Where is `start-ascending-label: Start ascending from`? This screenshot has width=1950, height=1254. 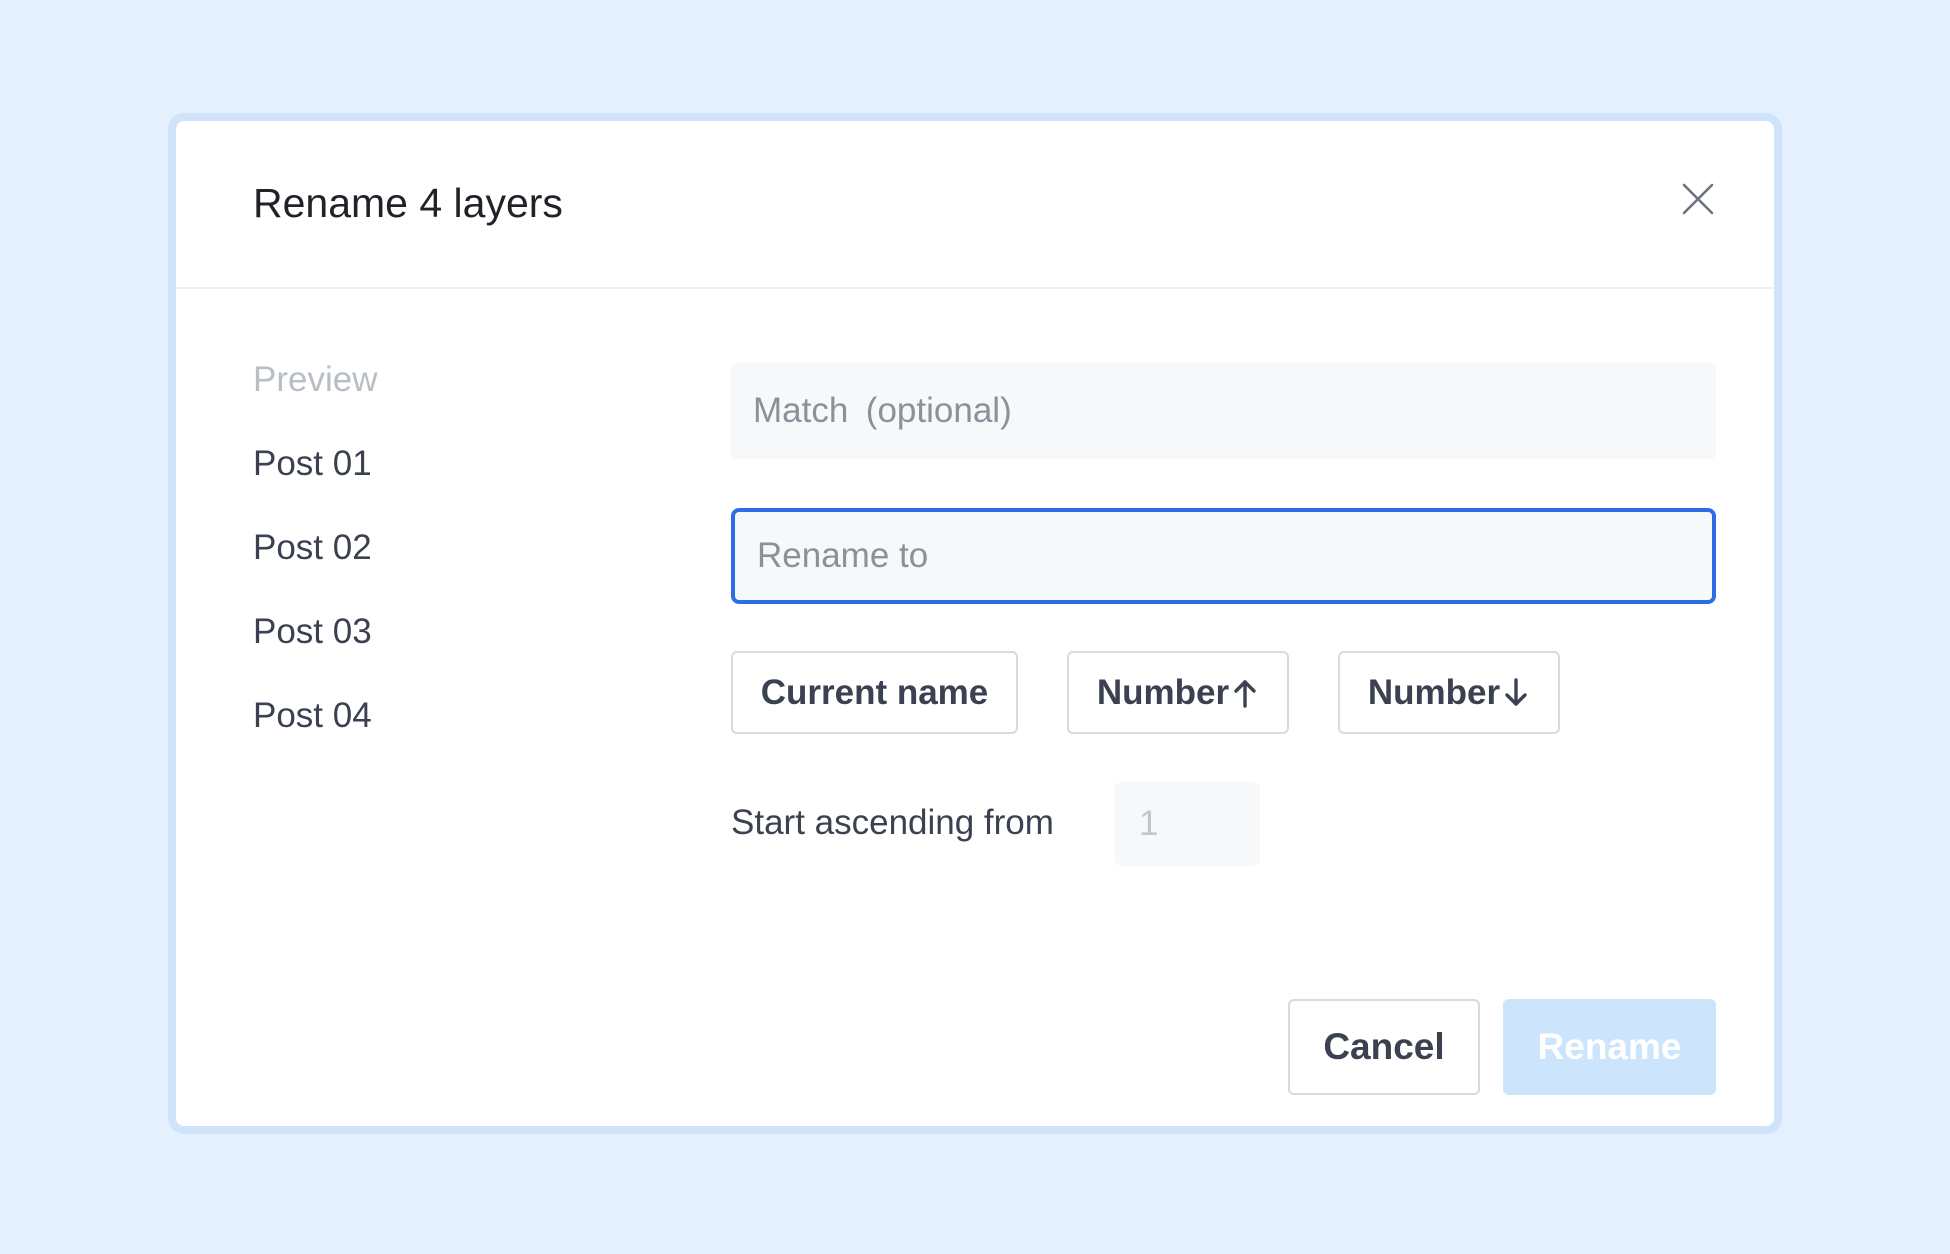
start-ascending-label: Start ascending from is located at coordinates (892, 822).